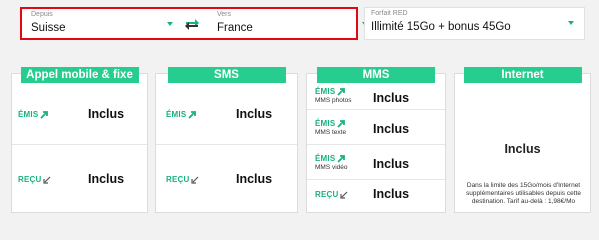 This screenshot has height=240, width=599. I want to click on mms-in-value: Inclus, so click(391, 194).